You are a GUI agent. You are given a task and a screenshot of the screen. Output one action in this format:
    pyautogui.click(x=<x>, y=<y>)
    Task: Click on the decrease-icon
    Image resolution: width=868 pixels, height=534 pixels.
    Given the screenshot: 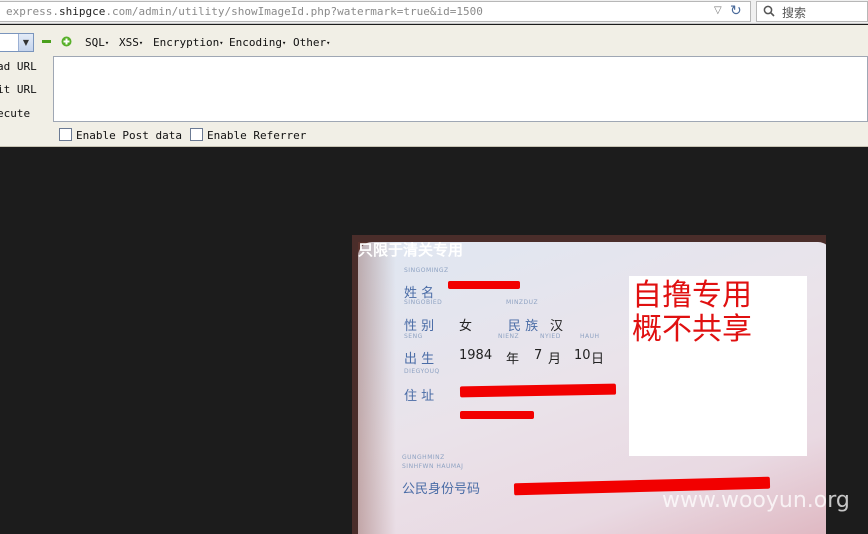 What is the action you would take?
    pyautogui.click(x=46, y=41)
    